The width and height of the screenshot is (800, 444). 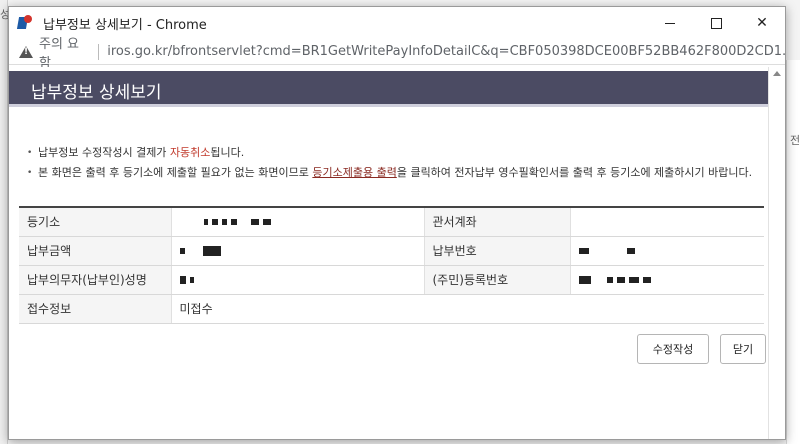 What do you see at coordinates (667, 222) in the screenshot?
I see `office-account-value` at bounding box center [667, 222].